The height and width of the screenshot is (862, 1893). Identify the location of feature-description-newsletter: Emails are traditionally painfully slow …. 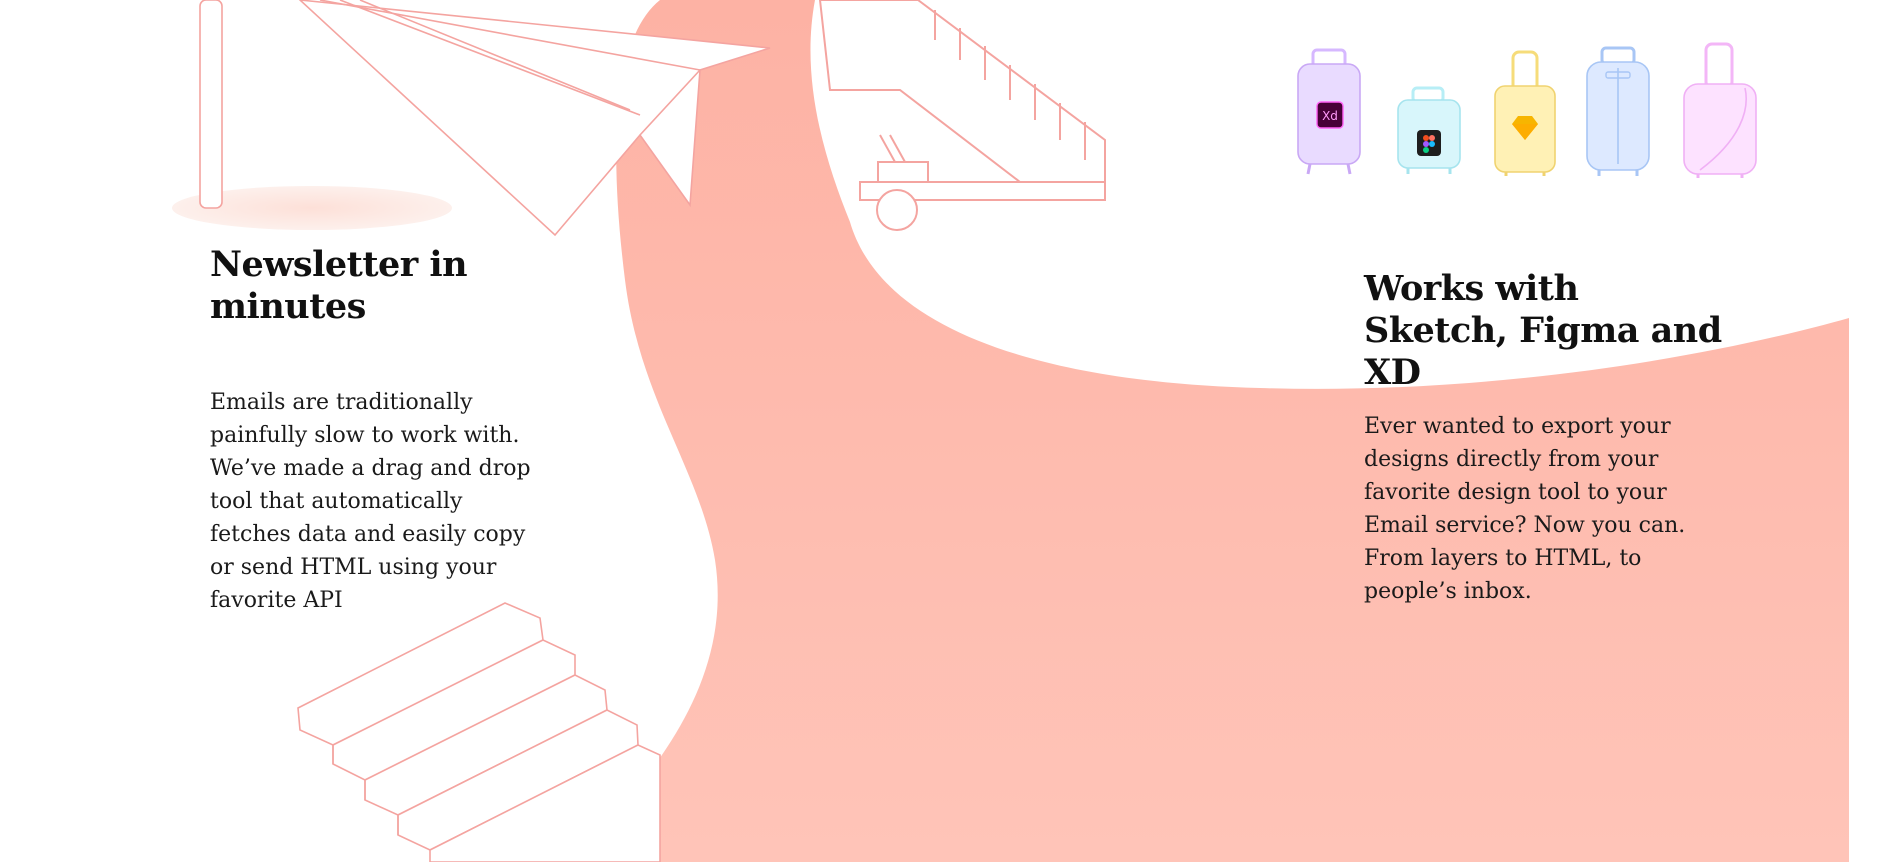
(370, 501).